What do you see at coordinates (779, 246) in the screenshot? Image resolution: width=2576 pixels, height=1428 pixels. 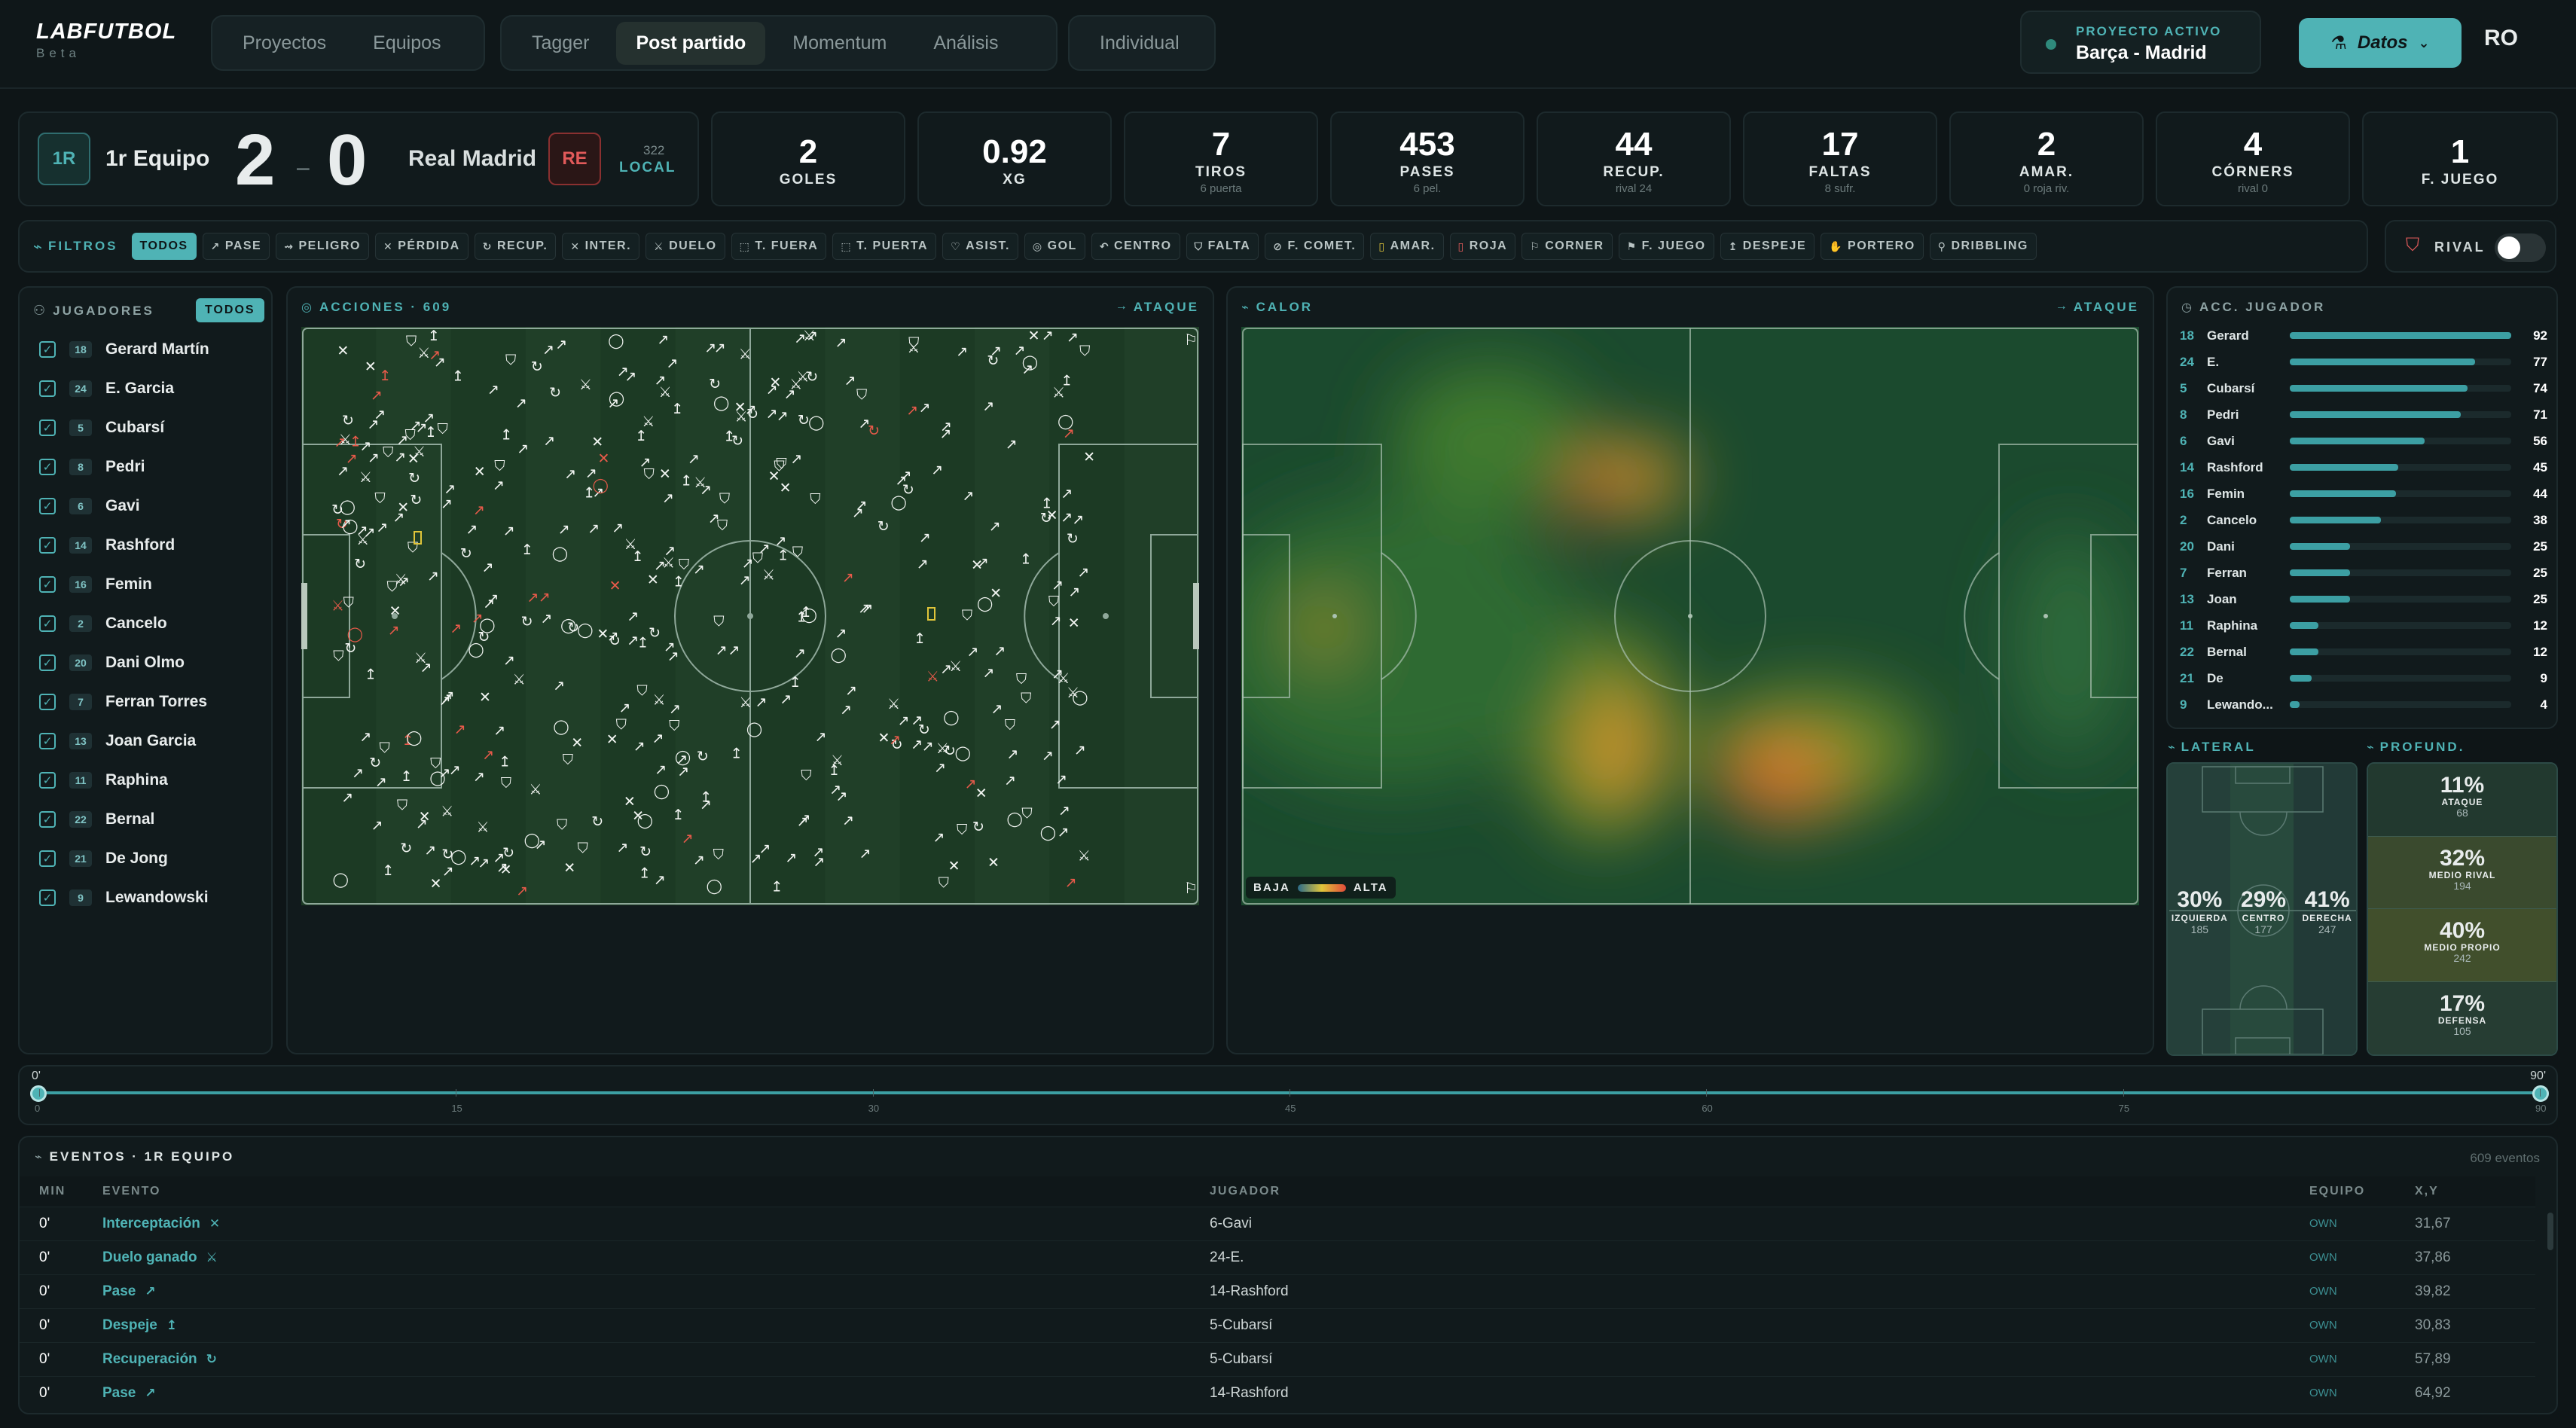 I see `filter-chip-t-fuera: ⬚ T. FUERA` at bounding box center [779, 246].